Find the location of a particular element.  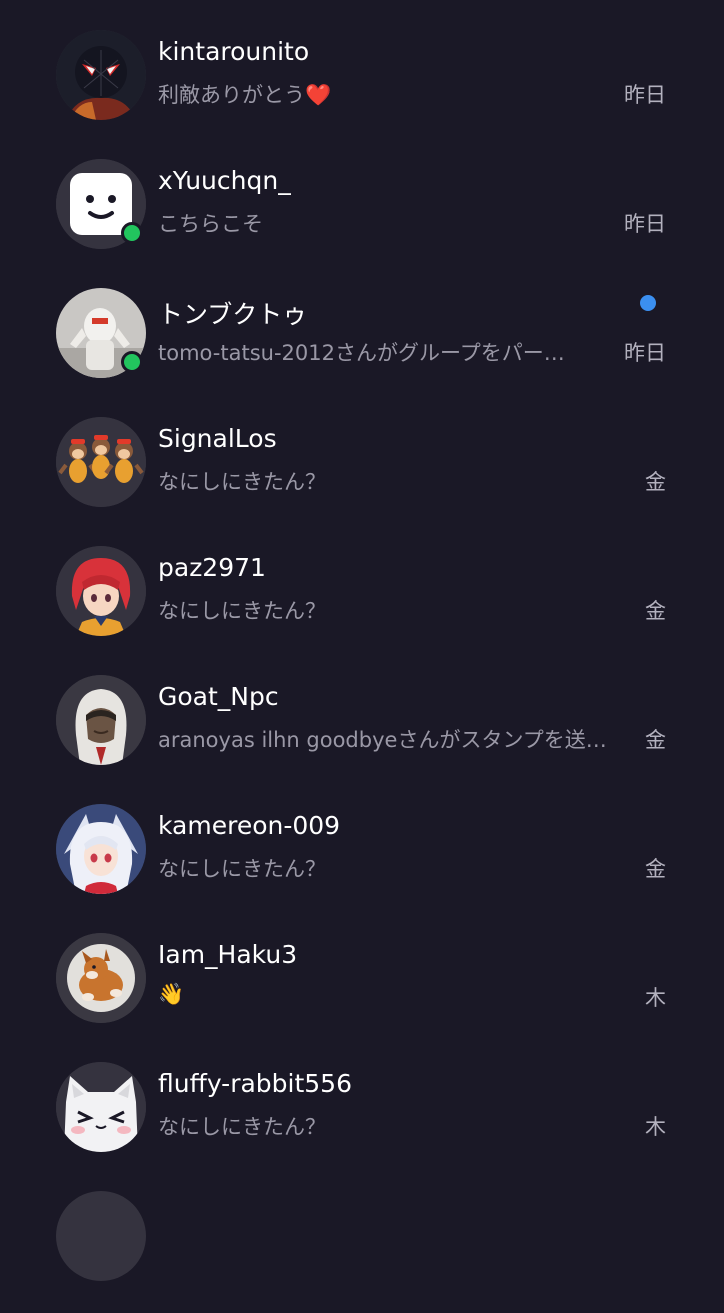

conversation-row: トンブクトゥ tomo-tatsu-2012さんがグループをパー… 昨日 is located at coordinates (362, 345).